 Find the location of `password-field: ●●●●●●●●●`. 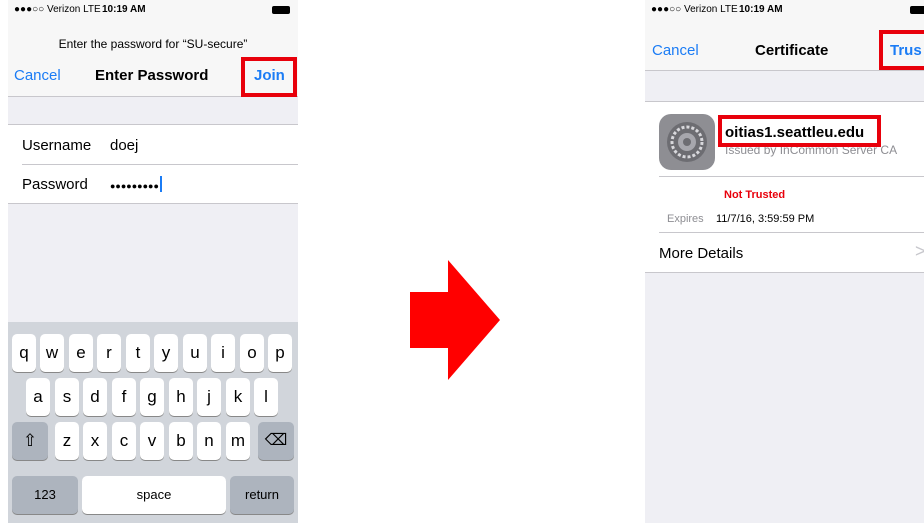

password-field: ●●●●●●●●● is located at coordinates (136, 184).